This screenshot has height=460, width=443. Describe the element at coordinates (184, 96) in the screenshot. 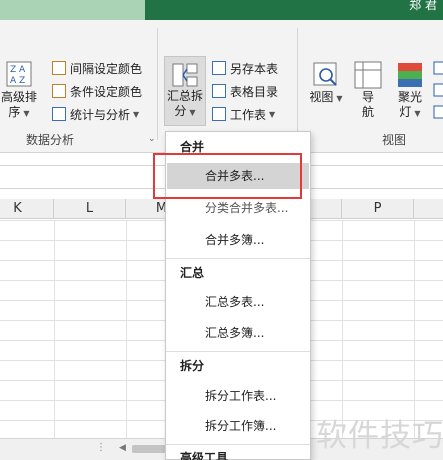

I see `merge-split-label-1: 汇总拆` at that location.